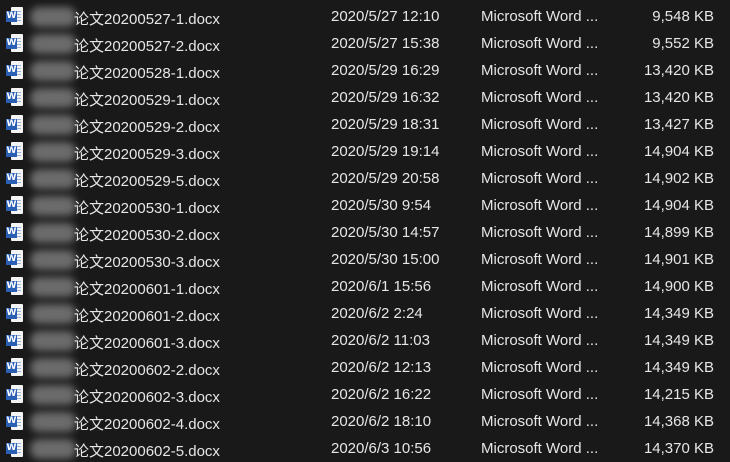 This screenshot has height=462, width=730. I want to click on file-size: 14,902 KB, so click(678, 178).